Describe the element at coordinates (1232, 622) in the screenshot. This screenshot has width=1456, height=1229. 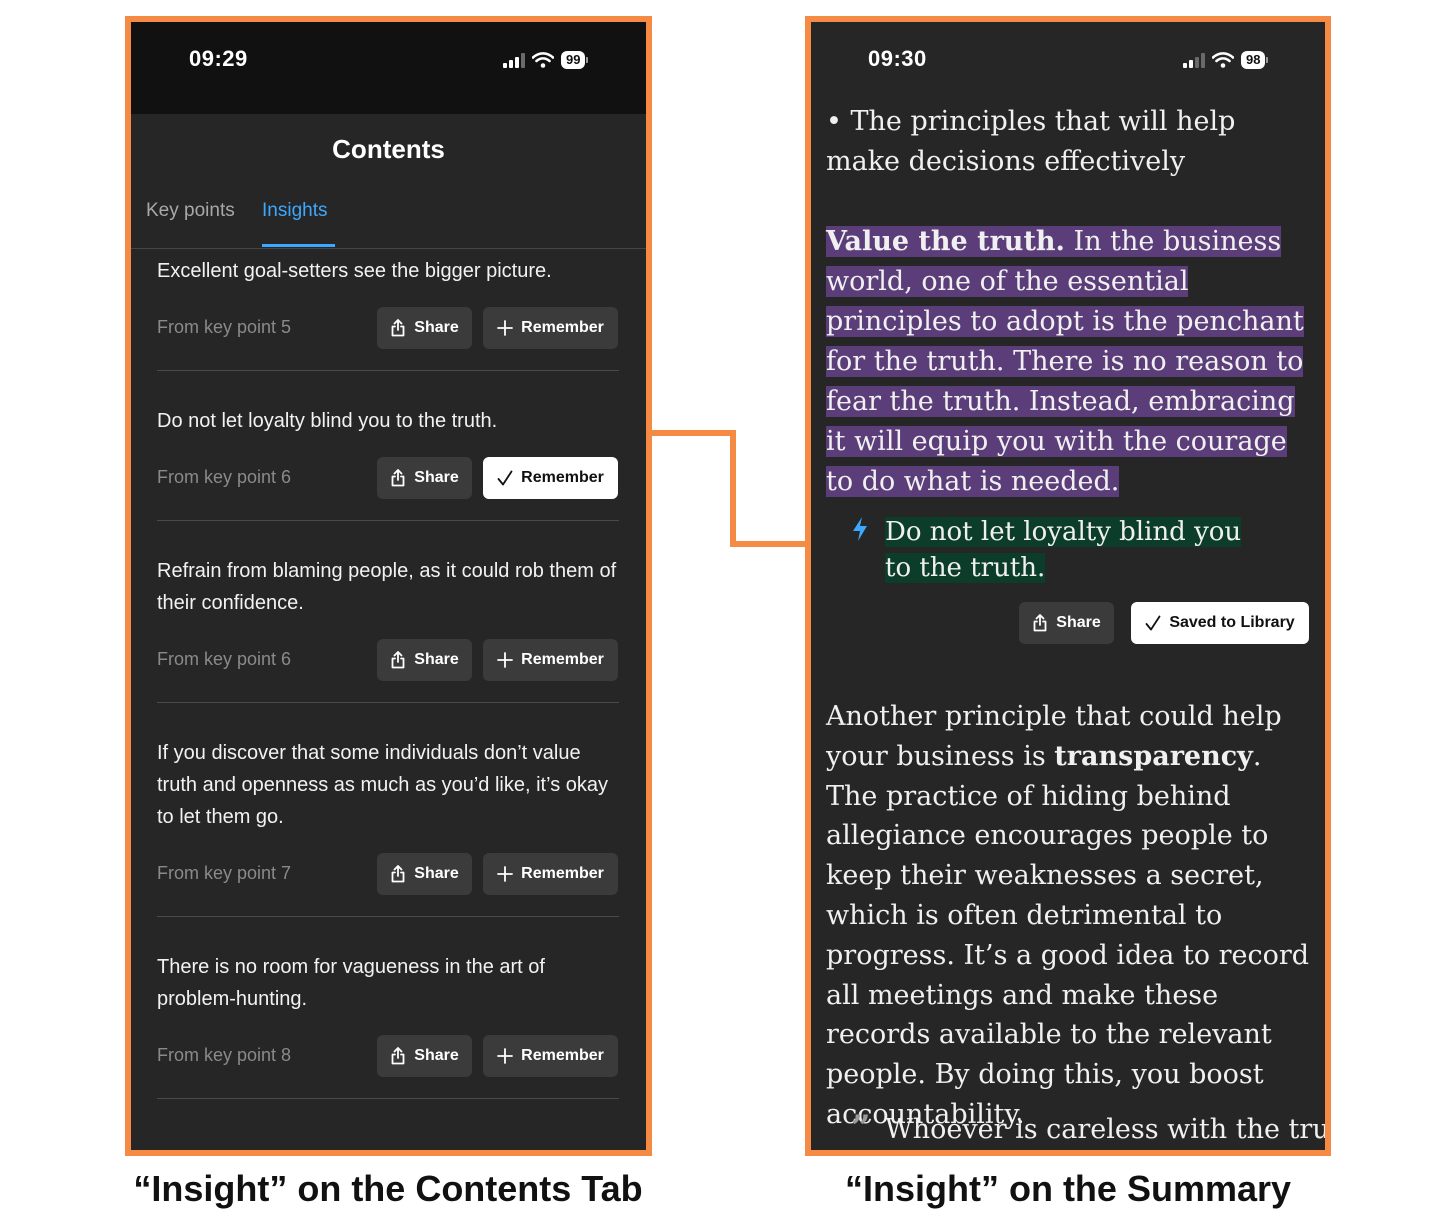
I see `saved-label: Saved to Library` at that location.